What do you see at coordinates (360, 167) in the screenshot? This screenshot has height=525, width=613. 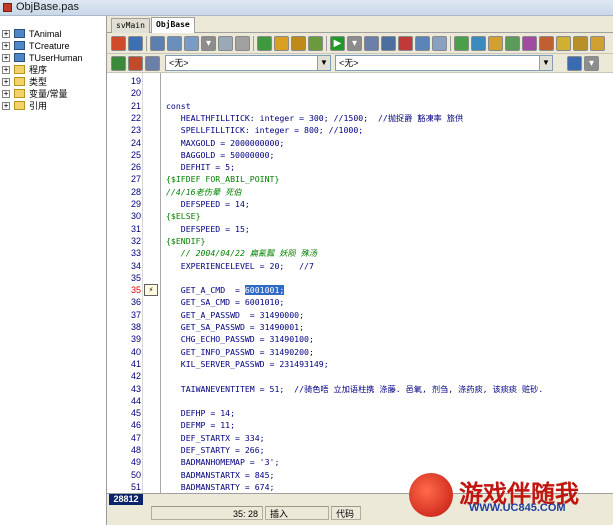 I see `code-line: 26 DEFHIT = 5;` at bounding box center [360, 167].